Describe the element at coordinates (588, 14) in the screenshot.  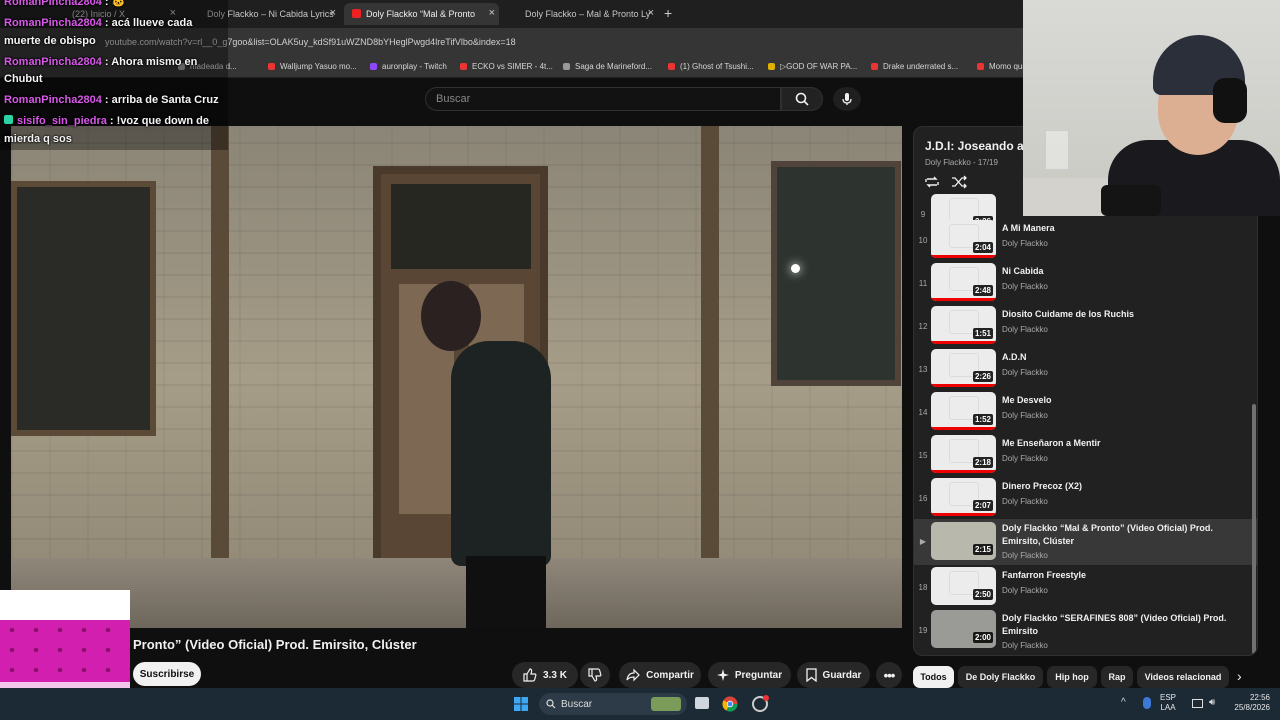
I see `tab-label: Doly Flackko – Mal & Pronto Ly` at that location.